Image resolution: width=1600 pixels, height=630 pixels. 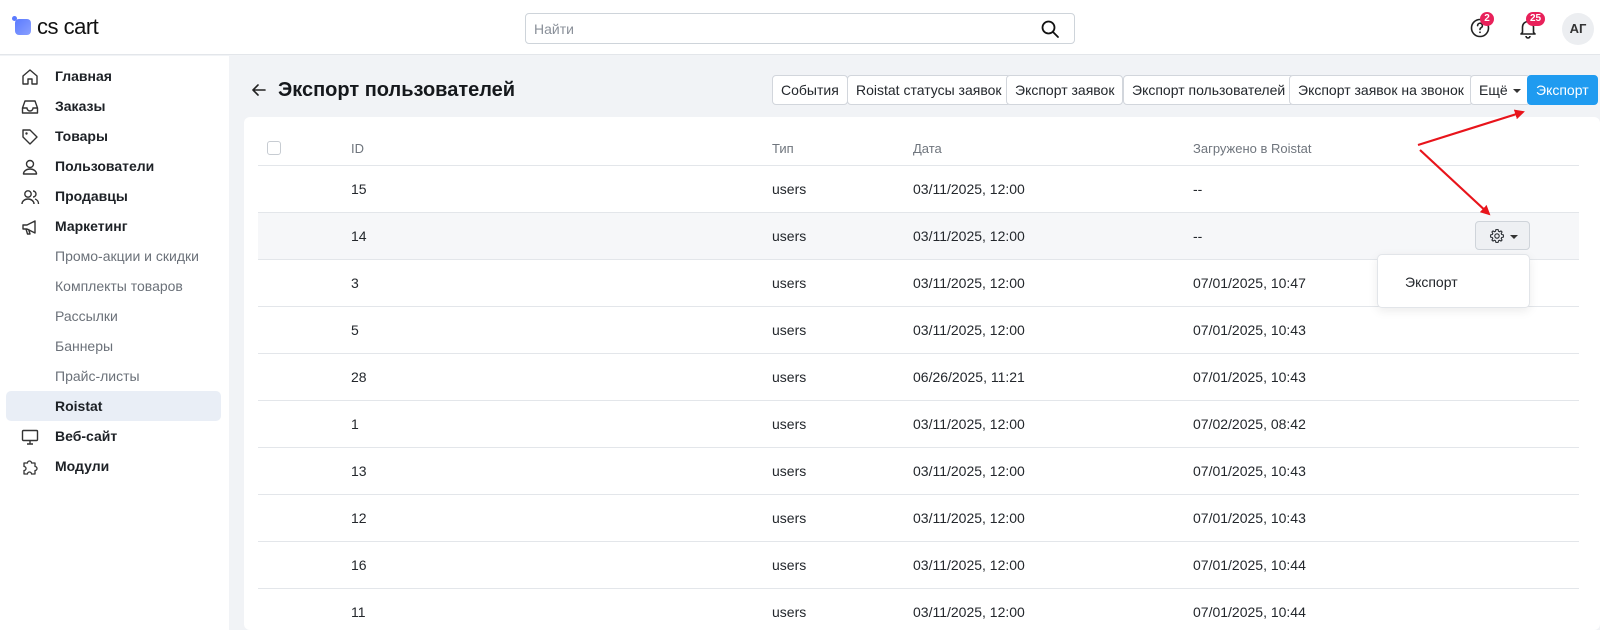 What do you see at coordinates (30, 437) in the screenshot?
I see `monitor-icon` at bounding box center [30, 437].